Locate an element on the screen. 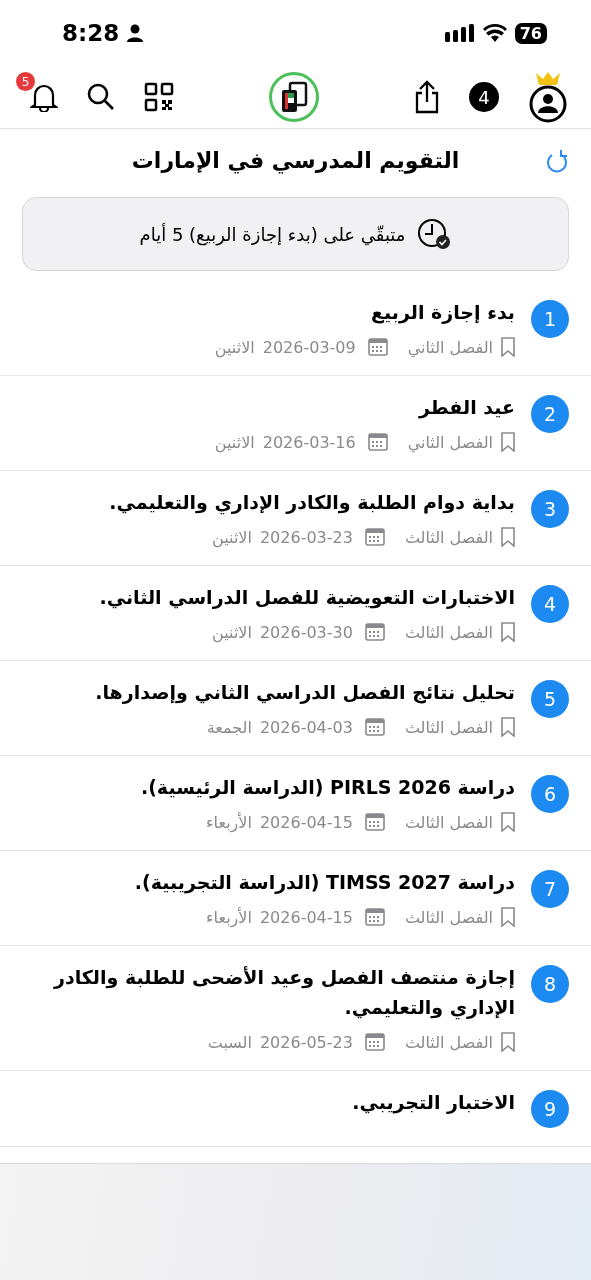  event-date: 2026-03-16 is located at coordinates (309, 442).